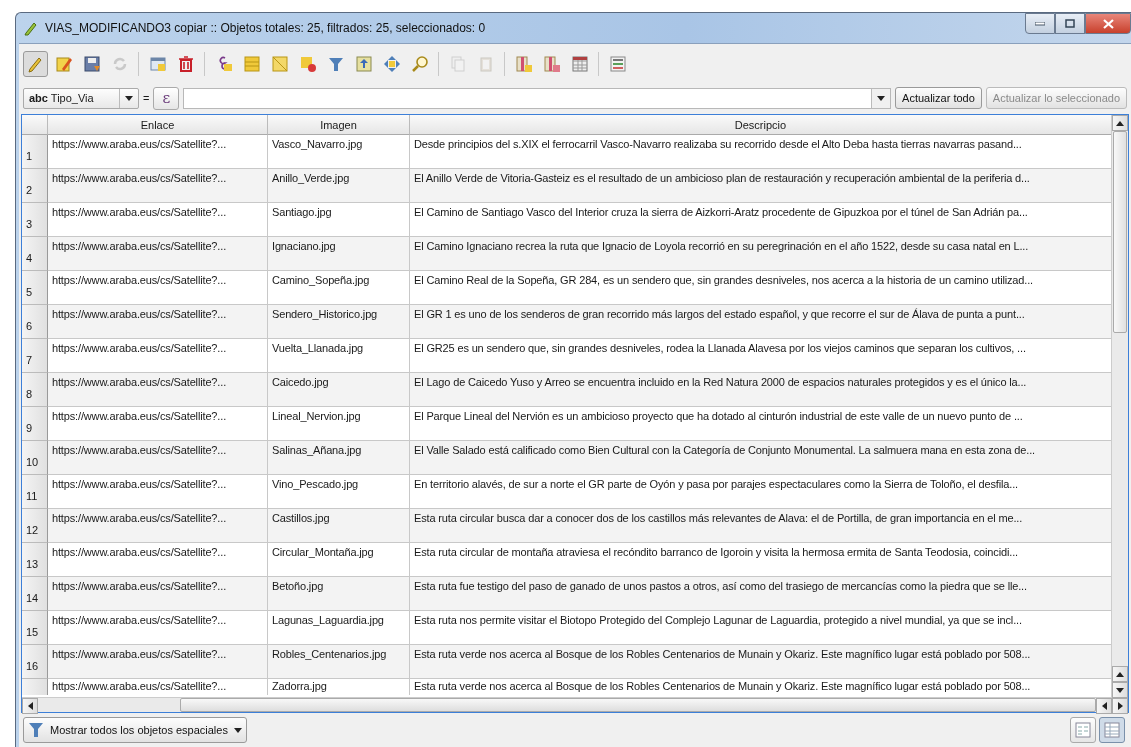 The width and height of the screenshot is (1131, 747). What do you see at coordinates (1120, 706) in the screenshot?
I see `right-arrow-icon` at bounding box center [1120, 706].